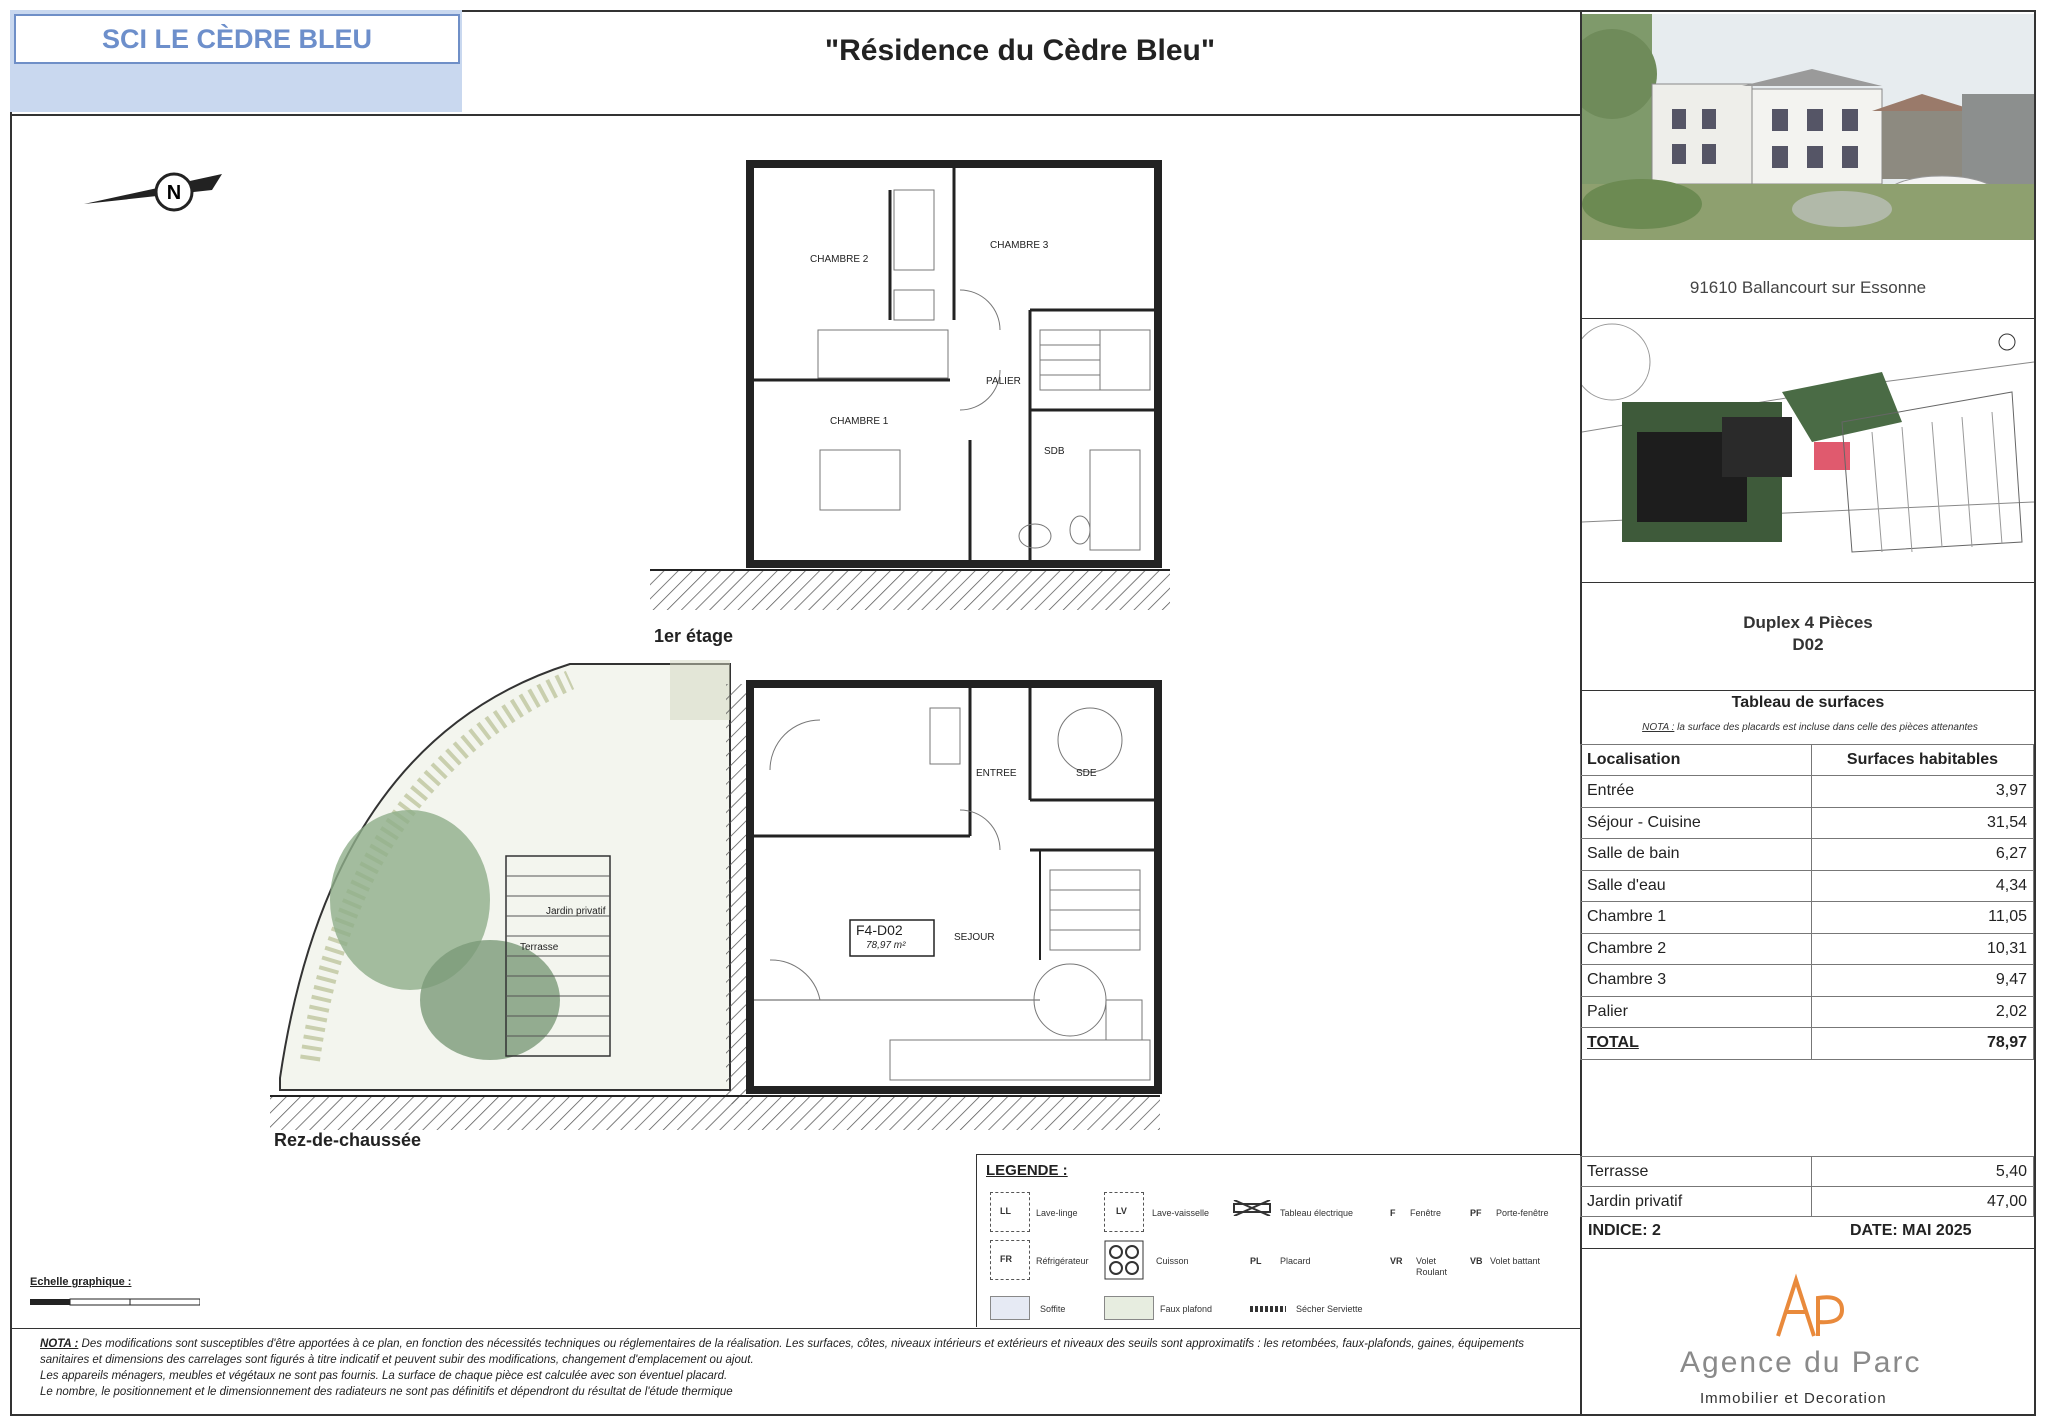 The image size is (2048, 1427). What do you see at coordinates (1696, 1171) in the screenshot?
I see `terrasse-label: Terrasse` at bounding box center [1696, 1171].